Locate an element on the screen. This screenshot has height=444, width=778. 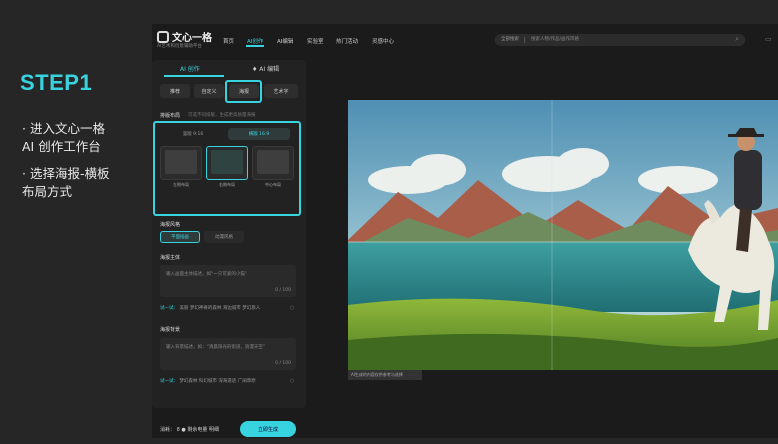
layout-right-label: 右侧布局 is located at coordinates (227, 184).